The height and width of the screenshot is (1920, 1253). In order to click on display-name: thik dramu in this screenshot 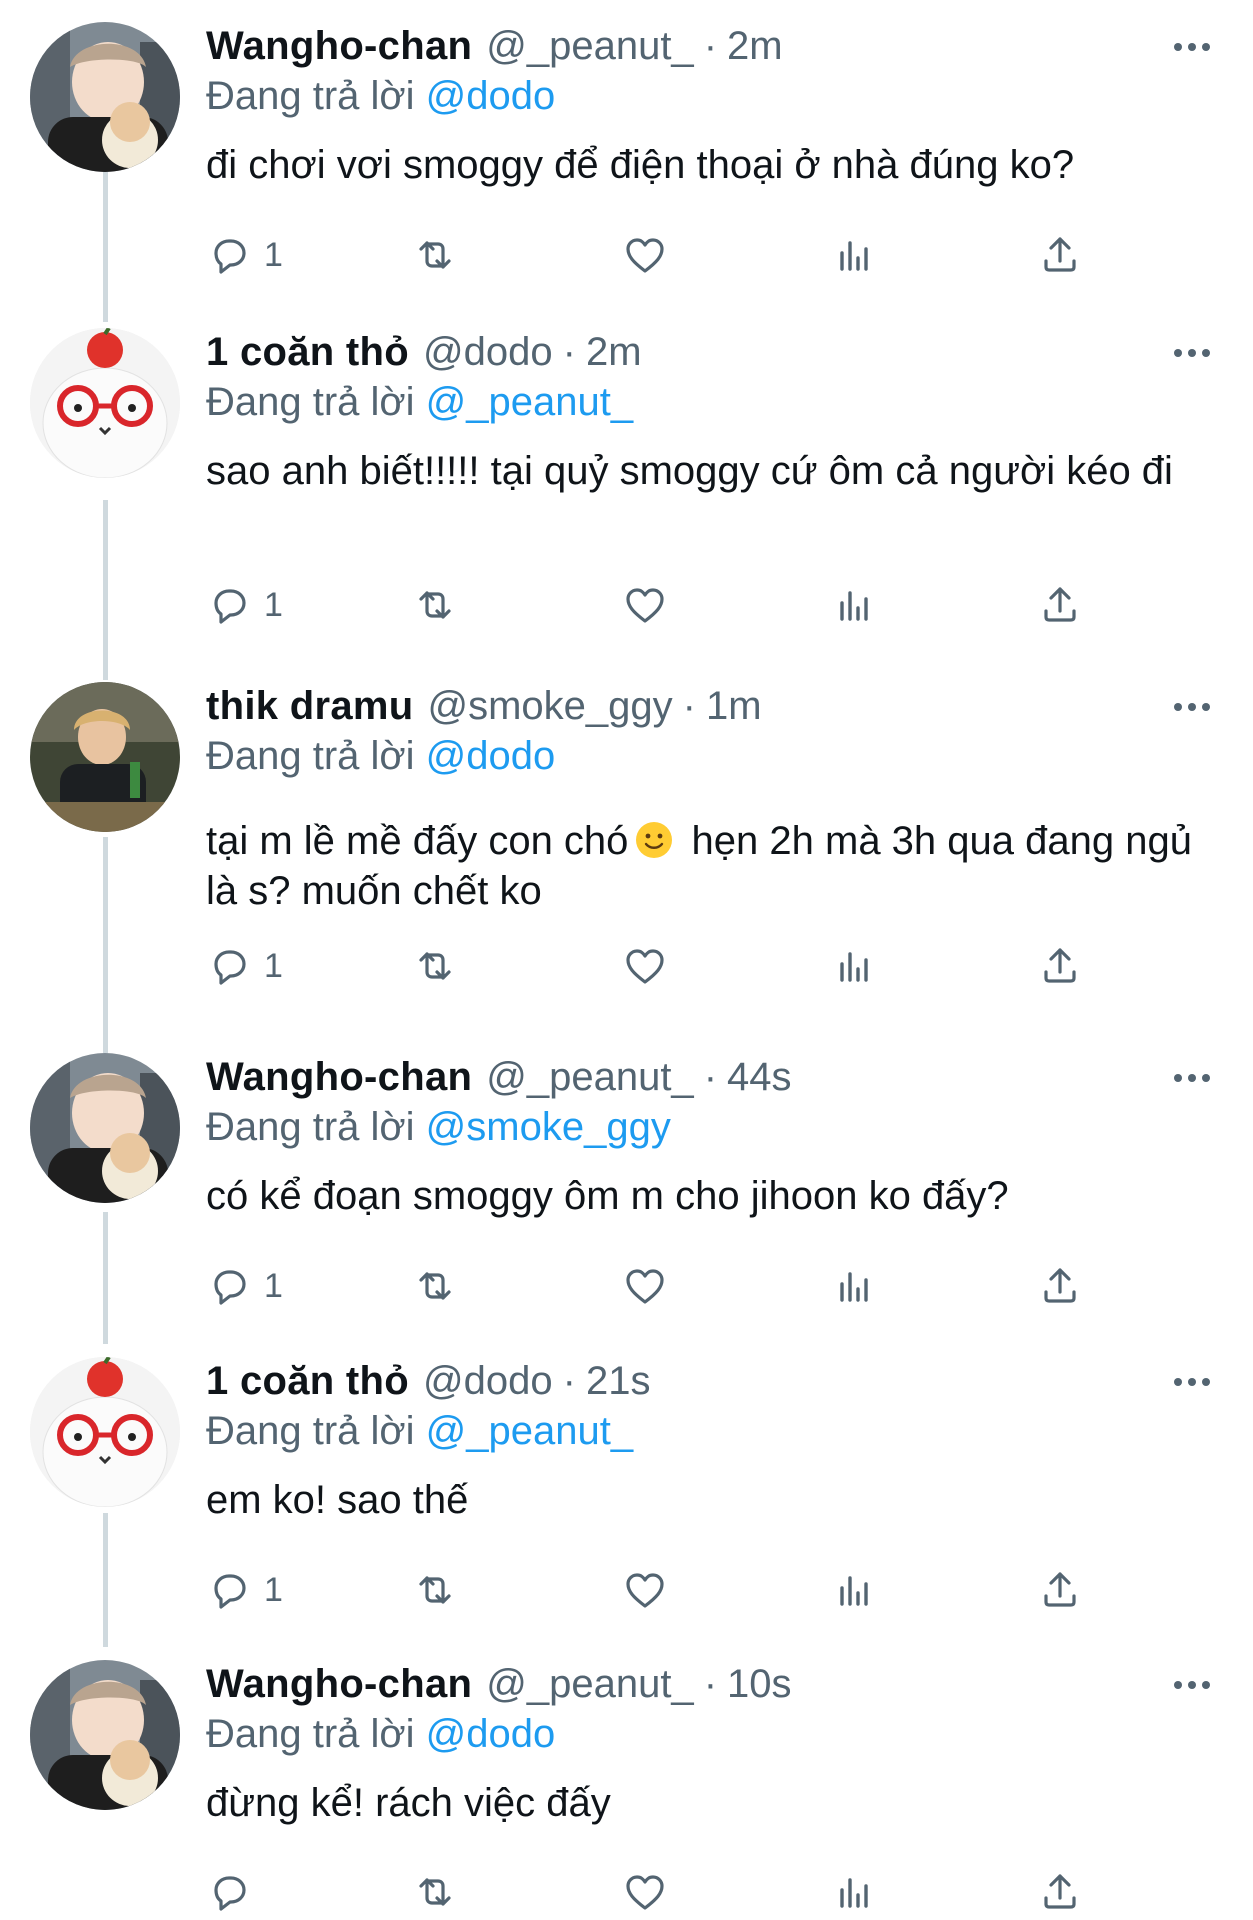, I will do `click(309, 706)`.